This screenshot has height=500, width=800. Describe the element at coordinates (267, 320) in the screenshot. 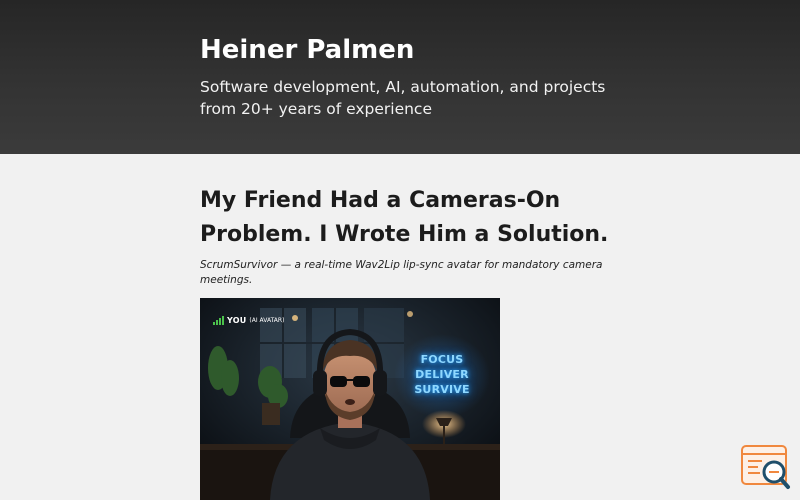

I see `badge-sublabel: (AI AVATAR)` at that location.